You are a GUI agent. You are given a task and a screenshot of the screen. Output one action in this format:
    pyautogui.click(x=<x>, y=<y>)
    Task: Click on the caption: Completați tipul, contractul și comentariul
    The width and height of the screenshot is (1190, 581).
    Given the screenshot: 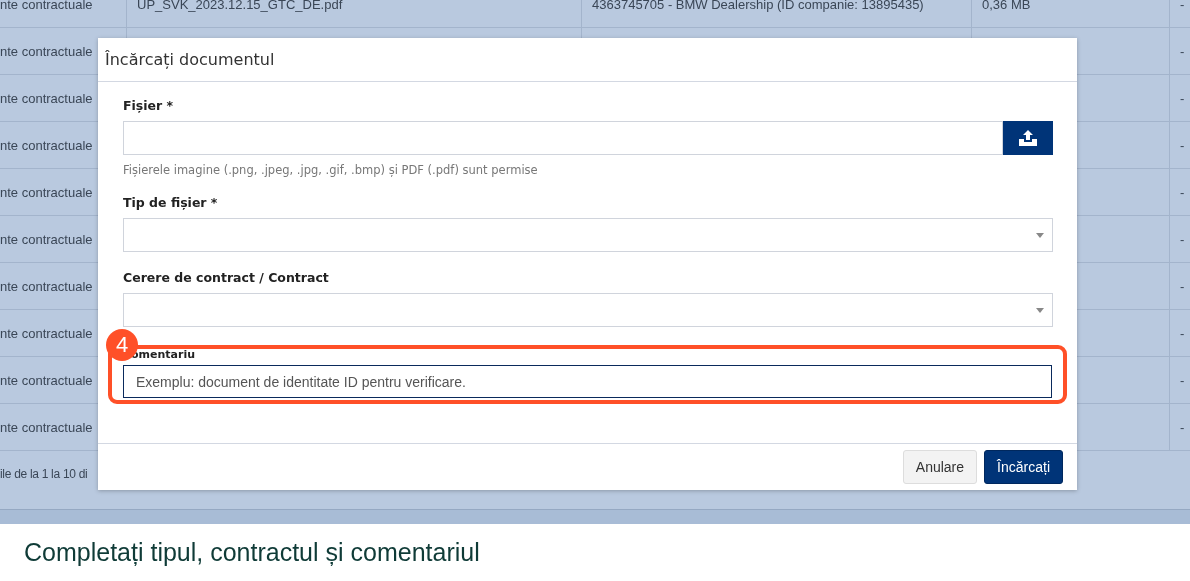 What is the action you would take?
    pyautogui.click(x=252, y=552)
    